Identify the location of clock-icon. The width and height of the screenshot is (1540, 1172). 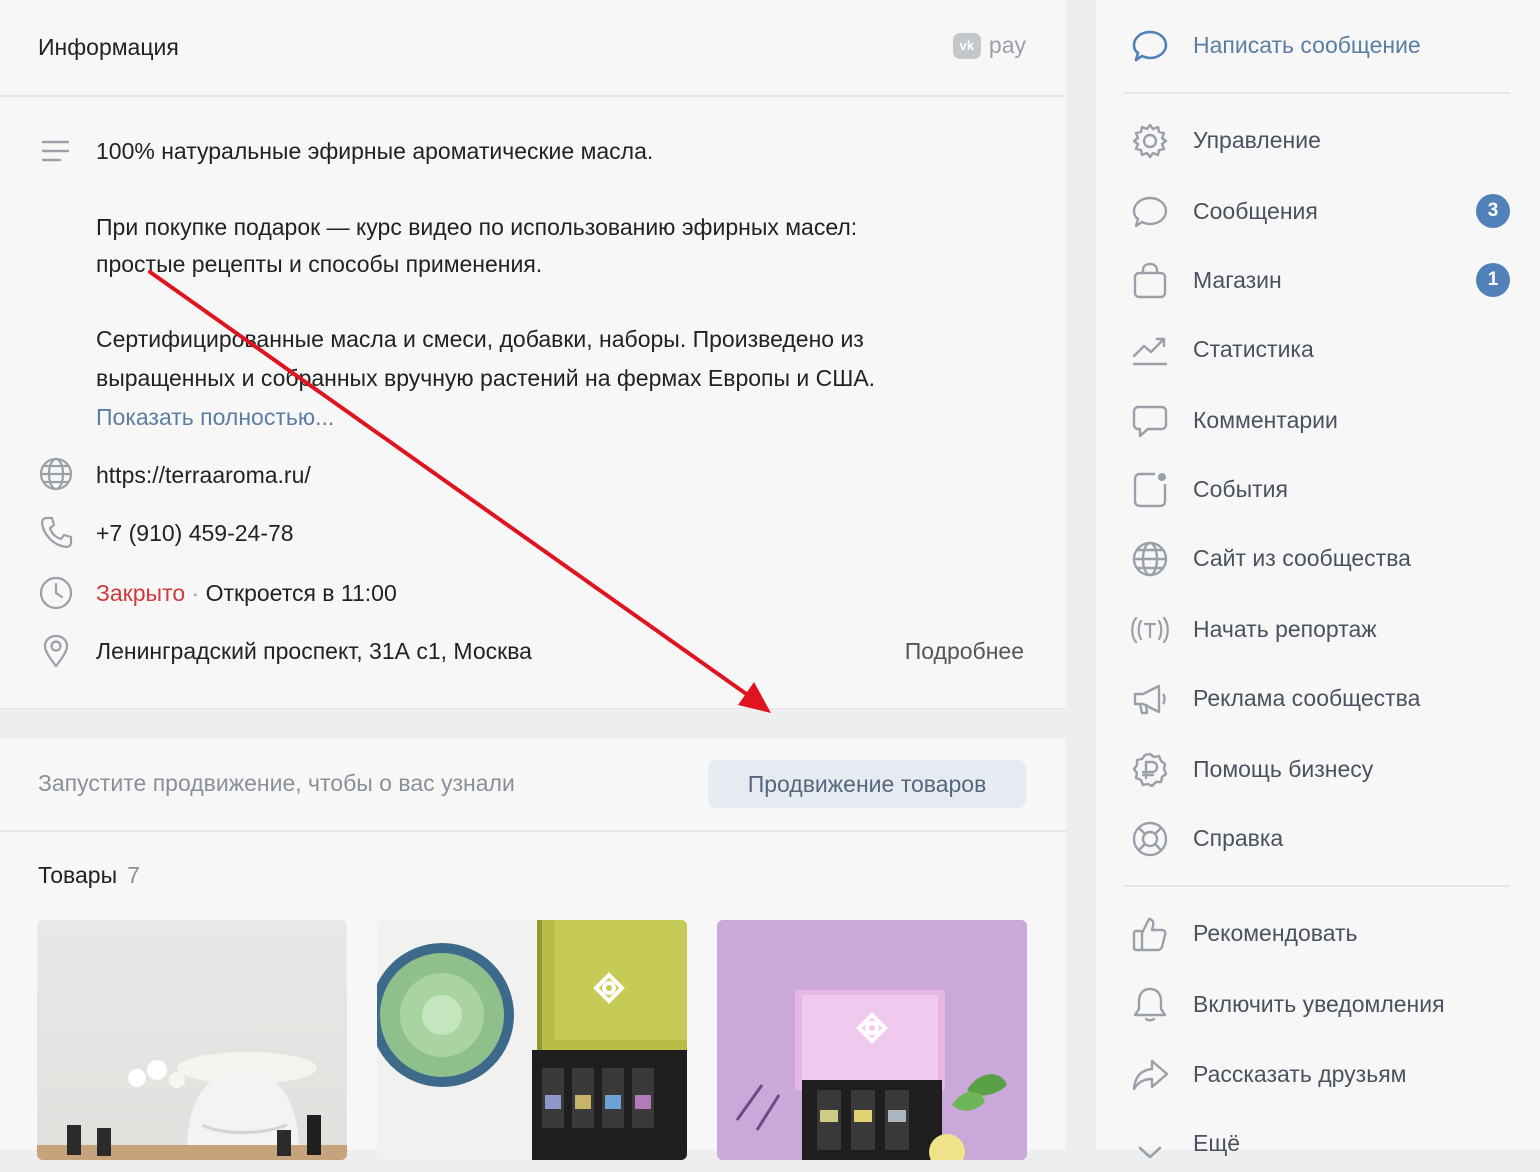
(56, 593).